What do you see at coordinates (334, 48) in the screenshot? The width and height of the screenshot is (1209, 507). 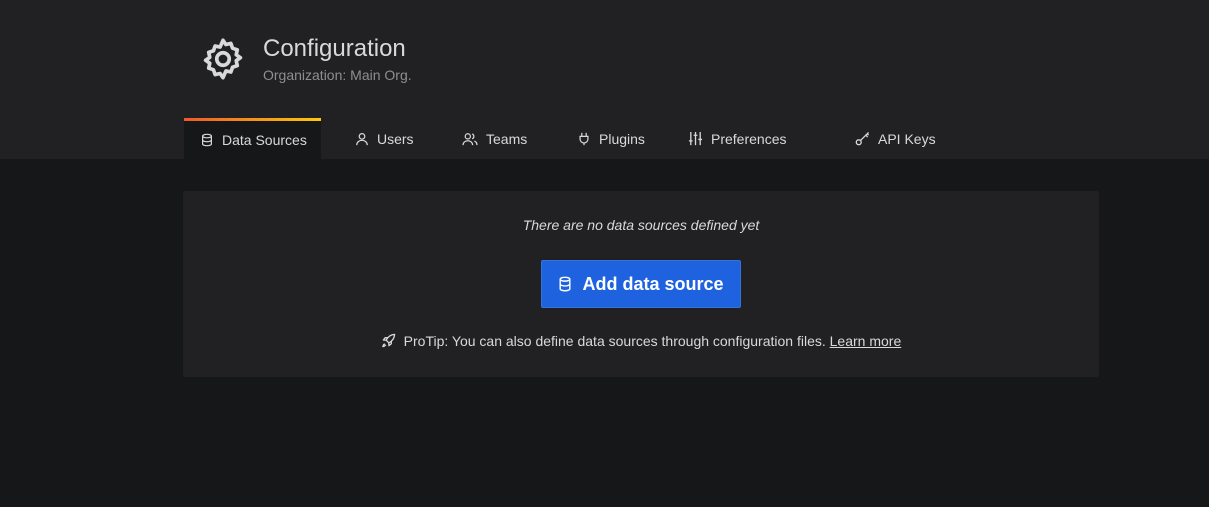 I see `page-title: Configuration` at bounding box center [334, 48].